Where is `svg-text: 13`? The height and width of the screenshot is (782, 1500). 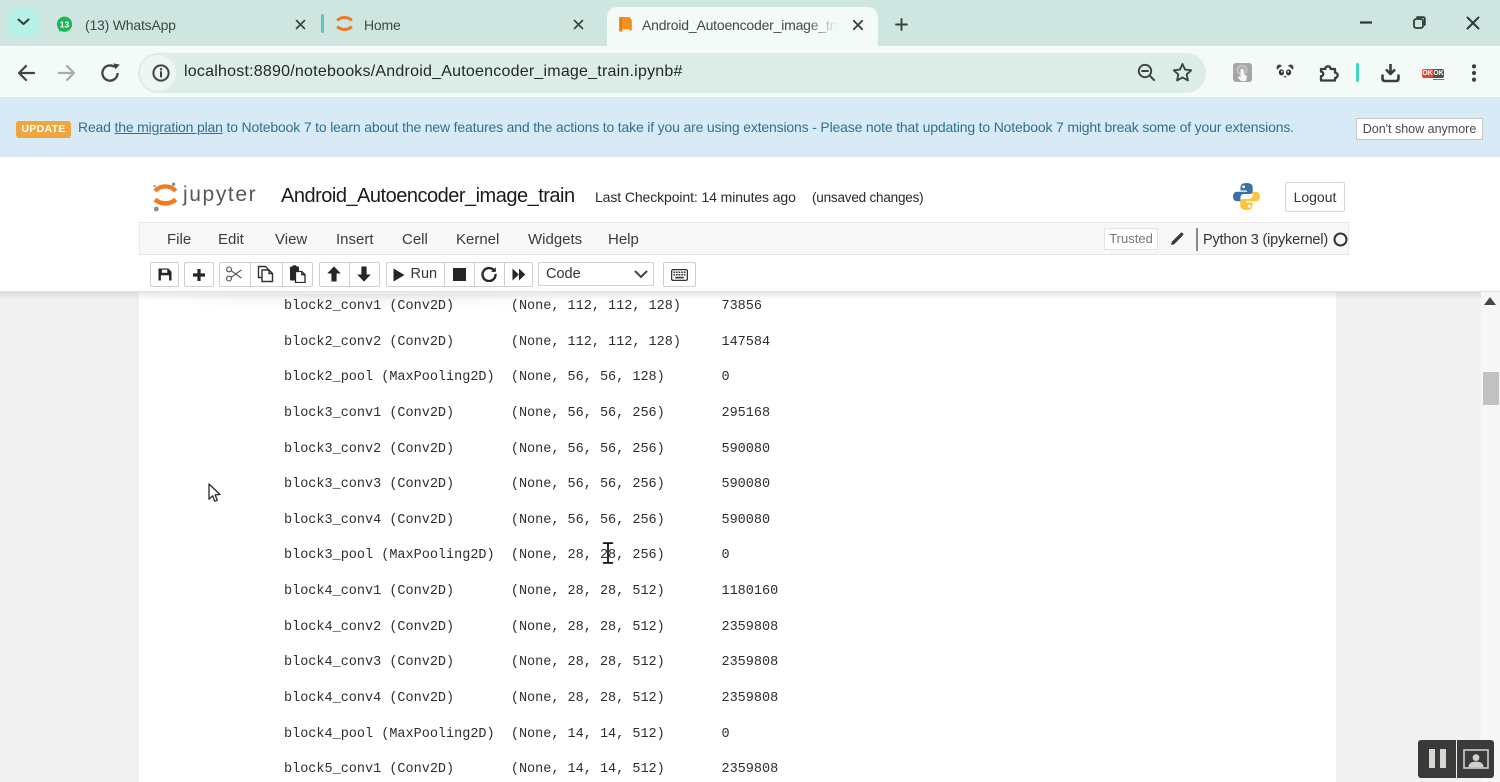 svg-text: 13 is located at coordinates (65, 24).